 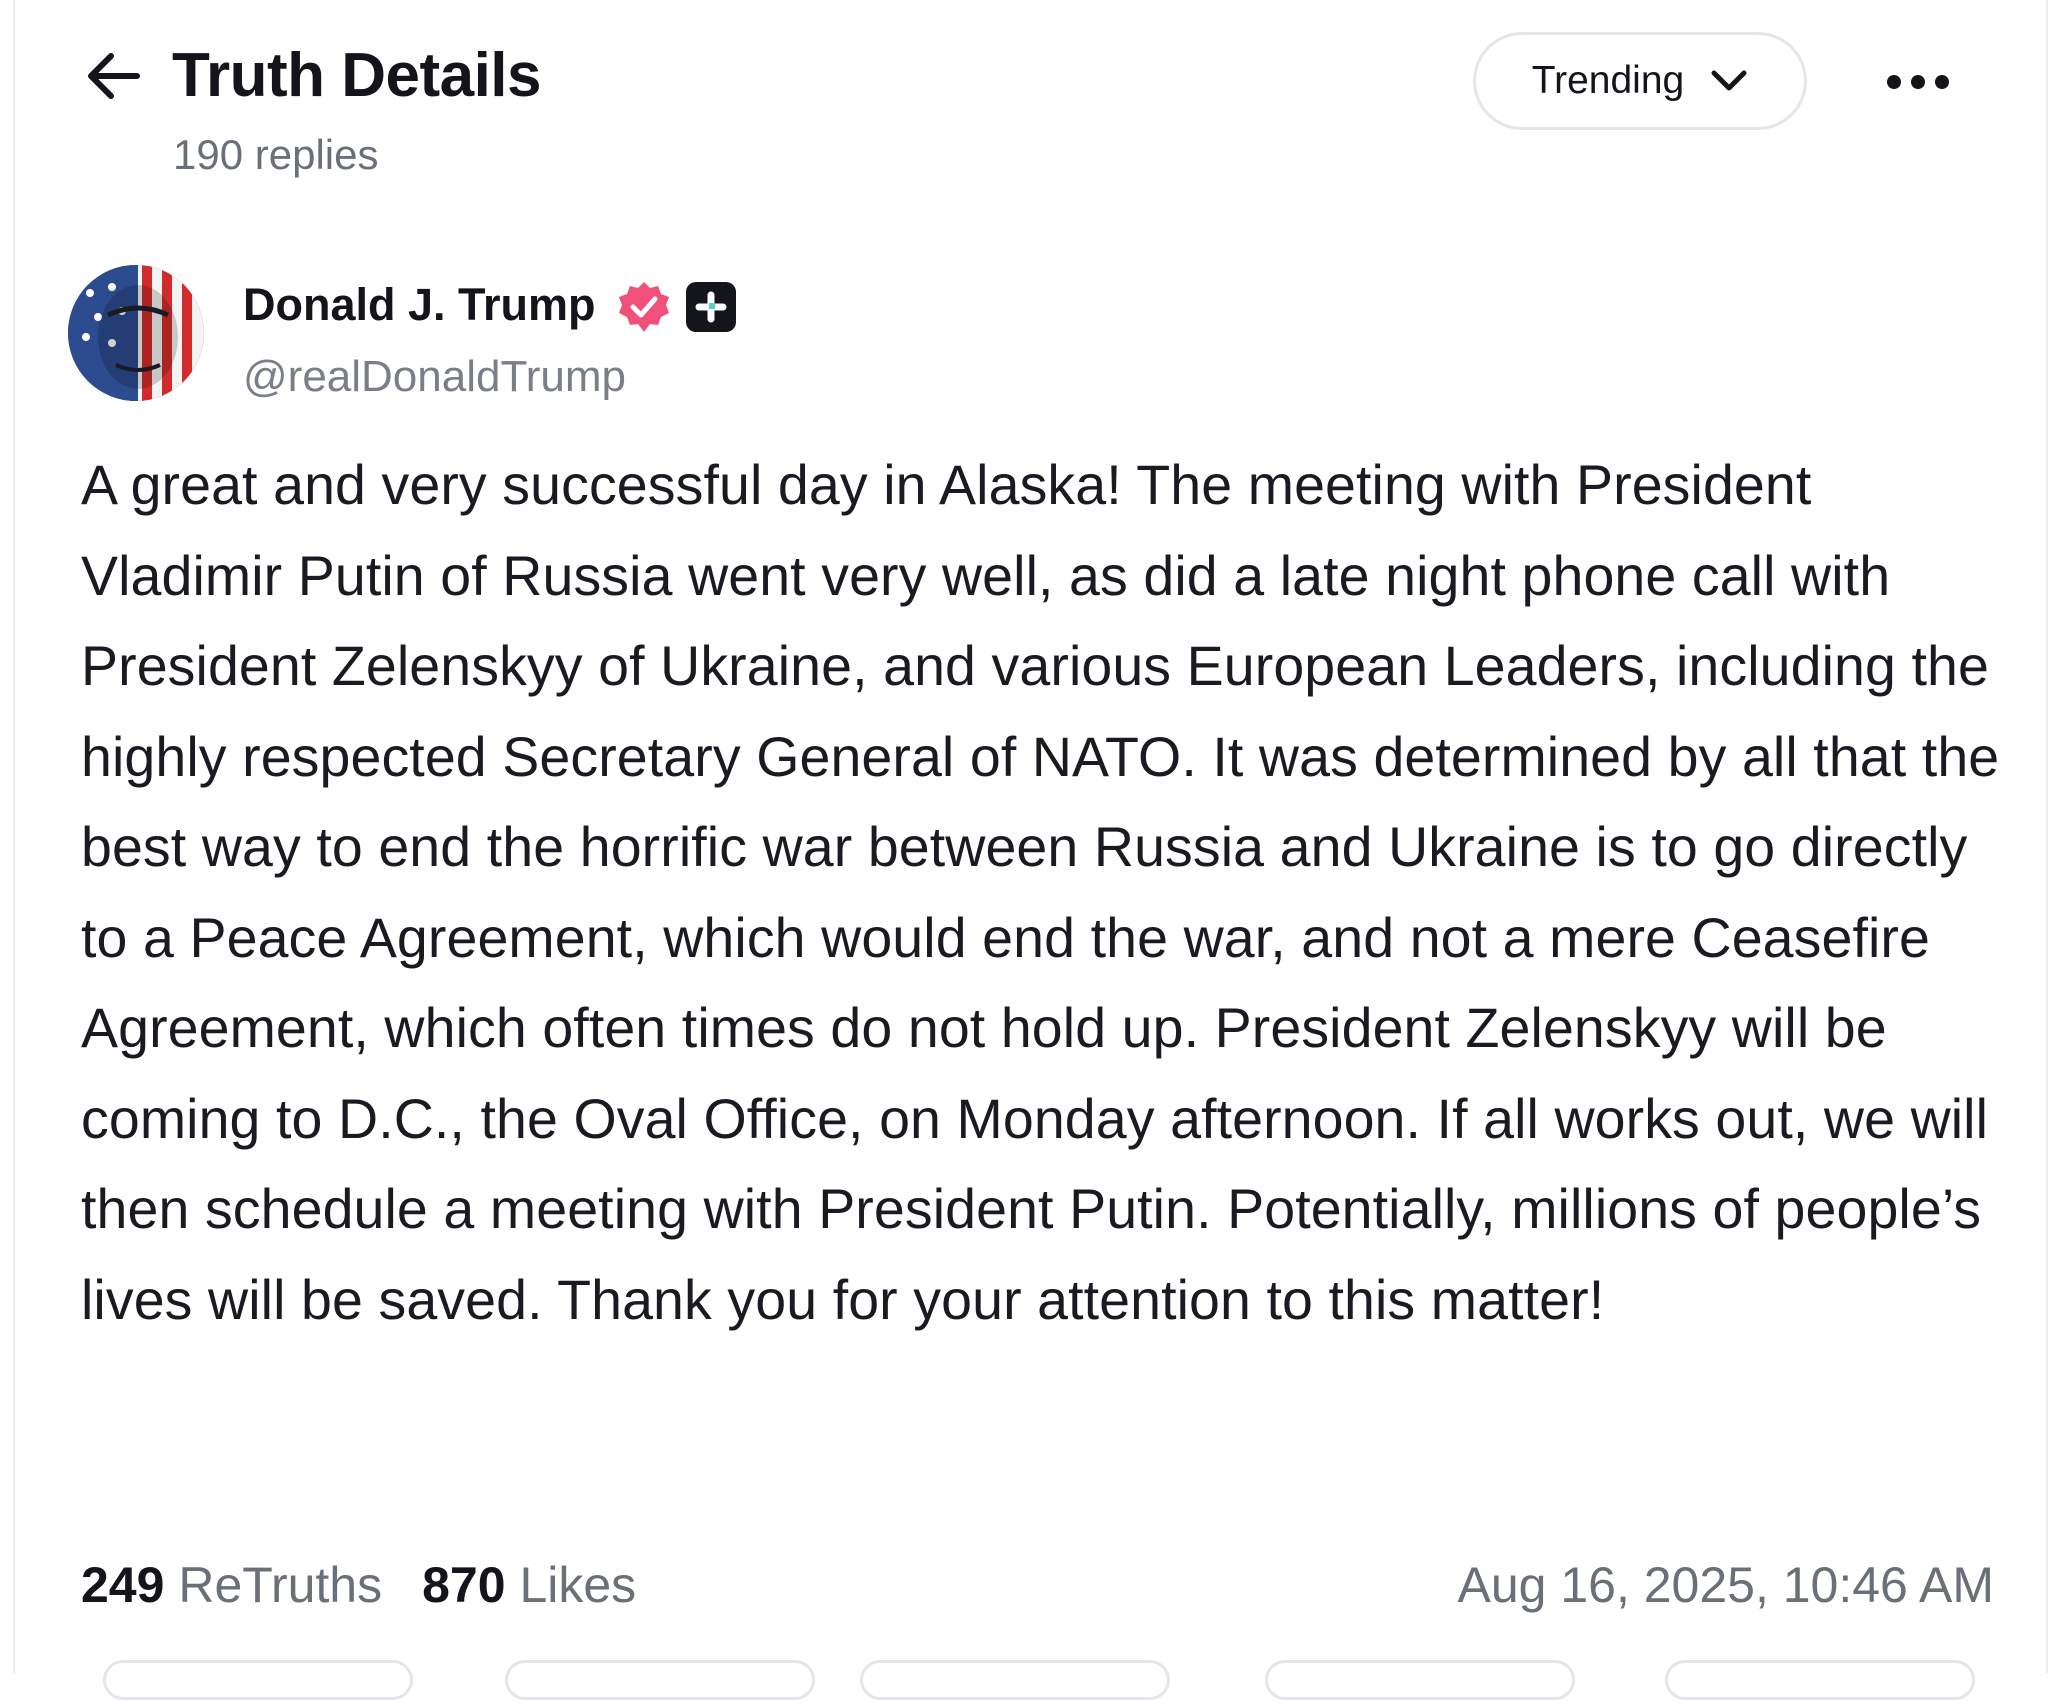 What do you see at coordinates (711, 307) in the screenshot?
I see `plus-square-icon` at bounding box center [711, 307].